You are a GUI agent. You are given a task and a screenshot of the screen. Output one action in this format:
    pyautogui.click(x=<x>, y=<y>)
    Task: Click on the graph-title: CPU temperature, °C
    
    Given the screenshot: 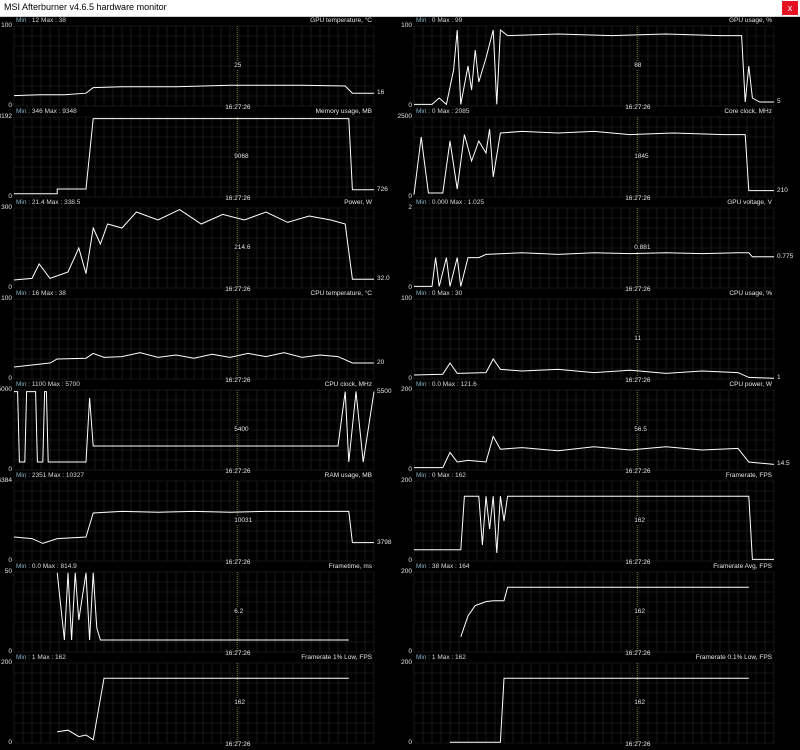 What is the action you would take?
    pyautogui.click(x=341, y=293)
    